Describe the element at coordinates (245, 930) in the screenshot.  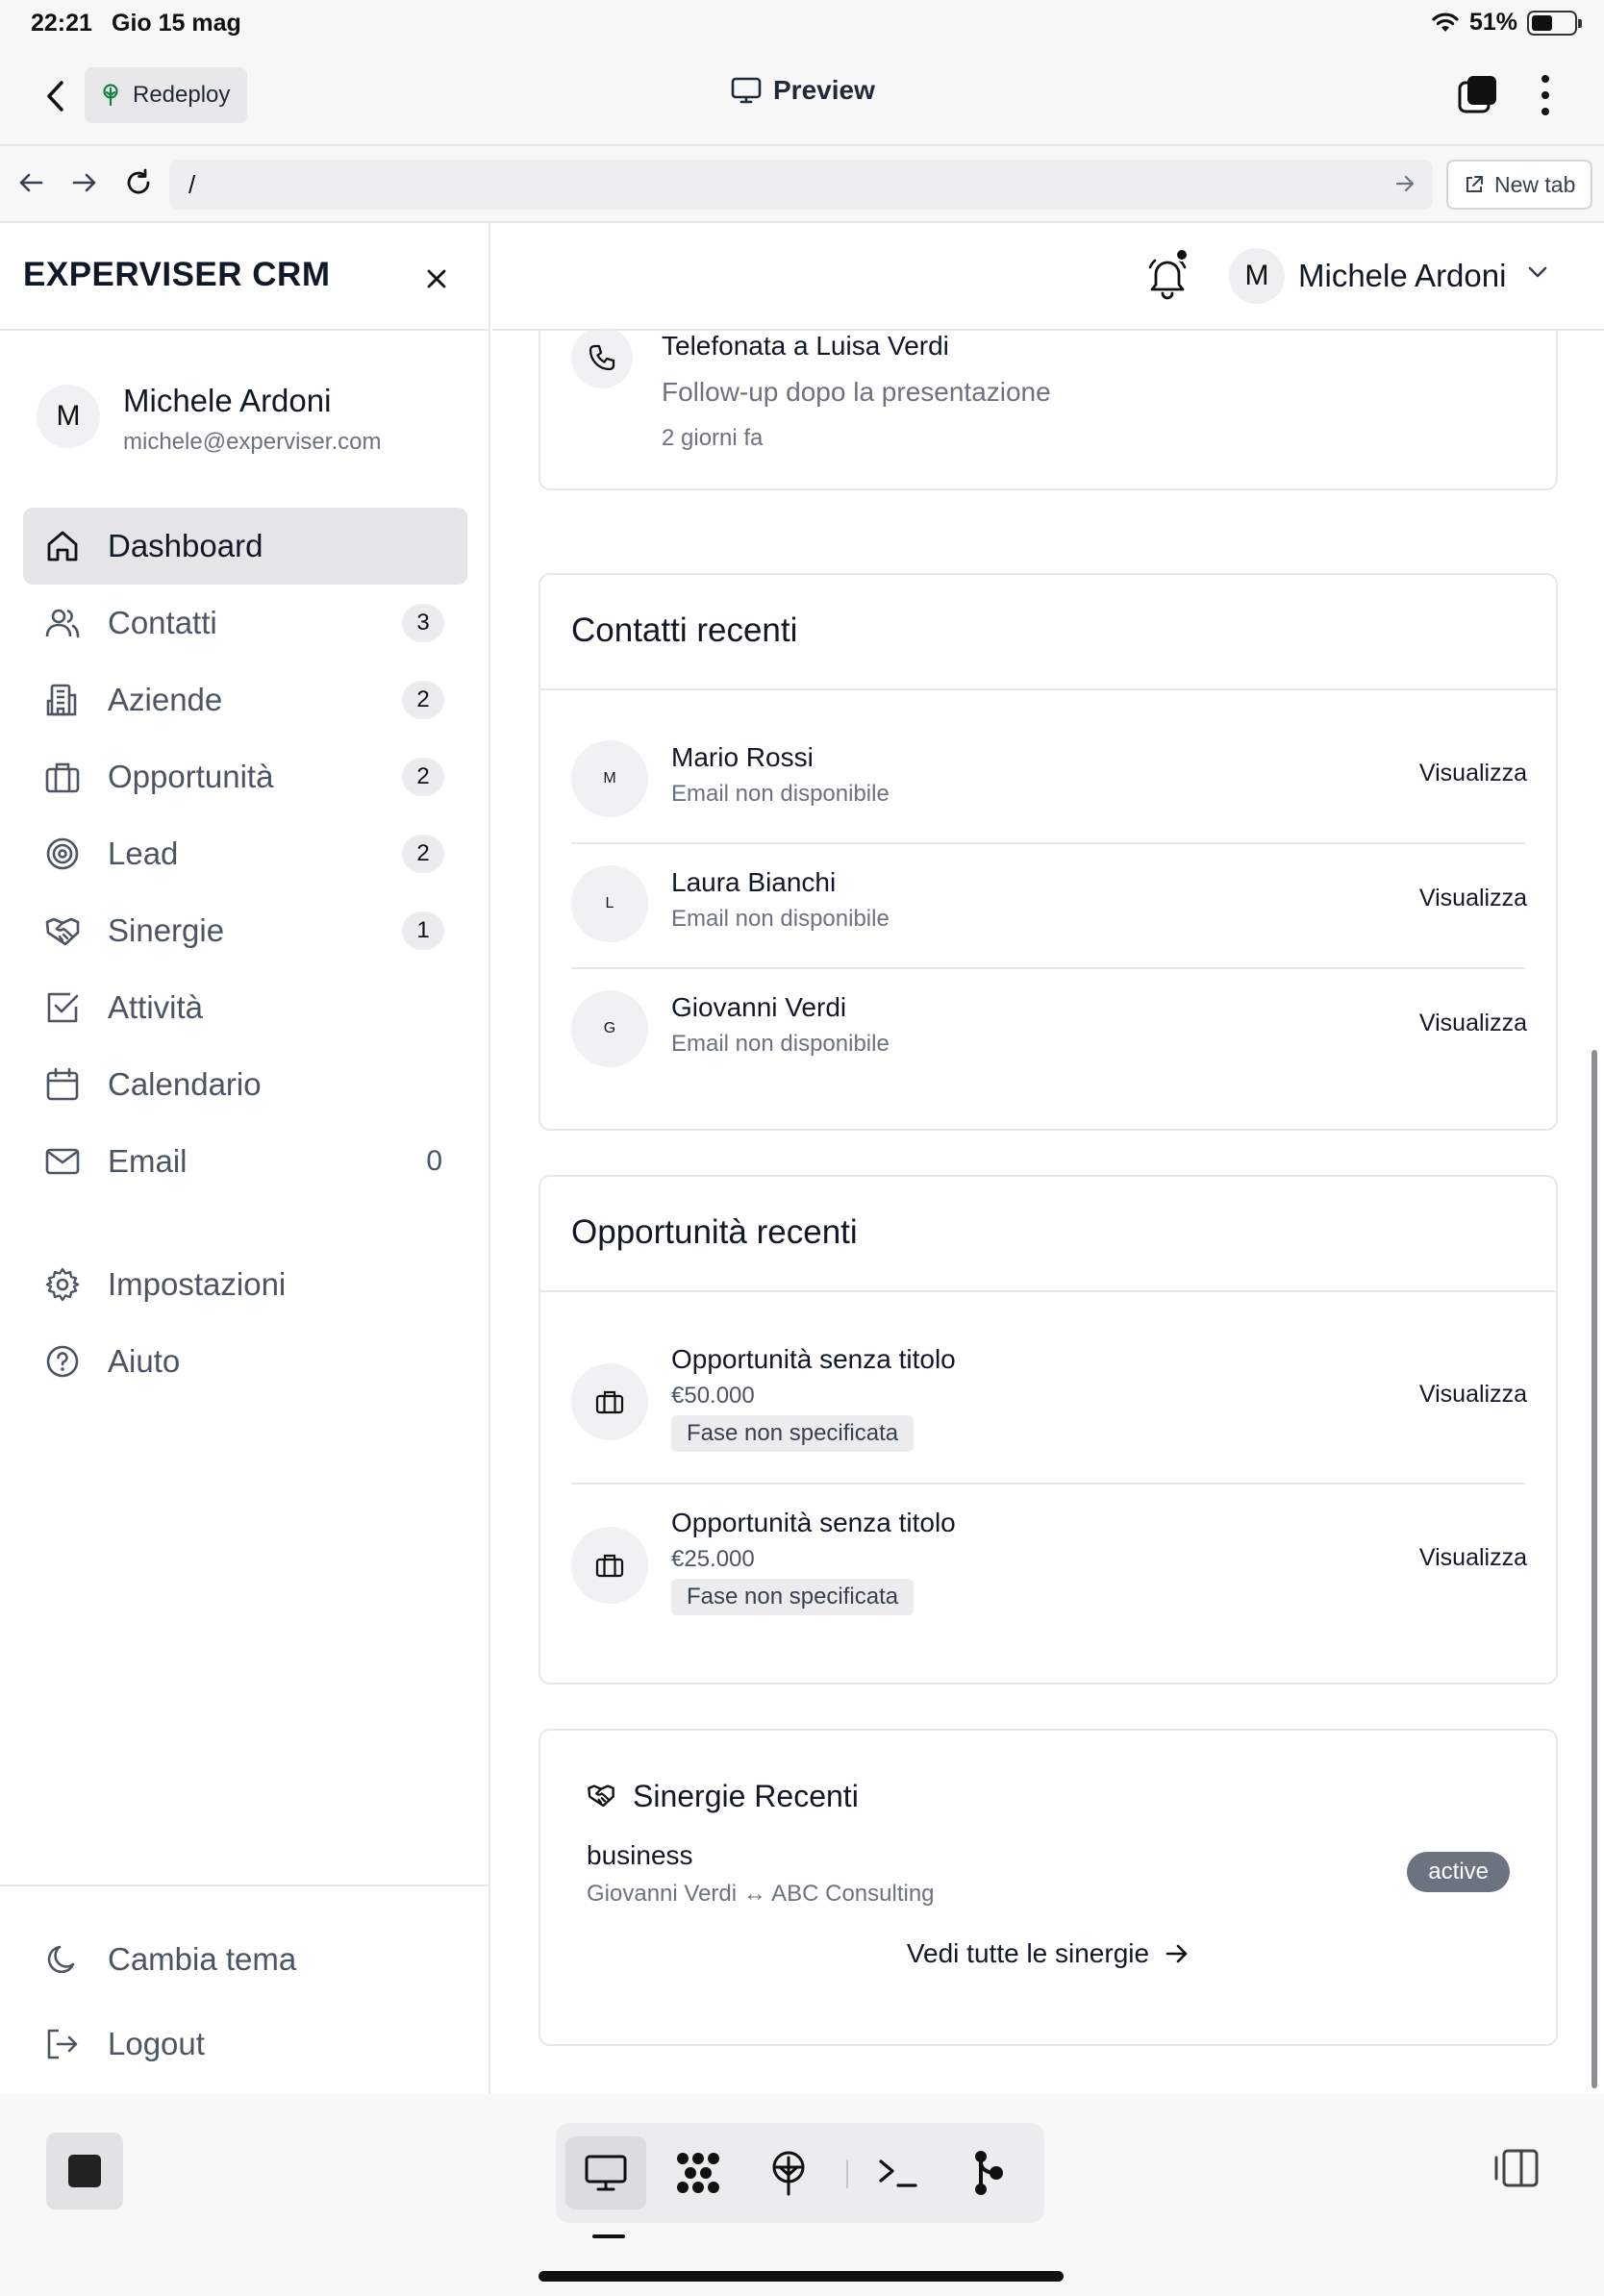
I see `sidebar-item-sinergie: Sinergie 1` at that location.